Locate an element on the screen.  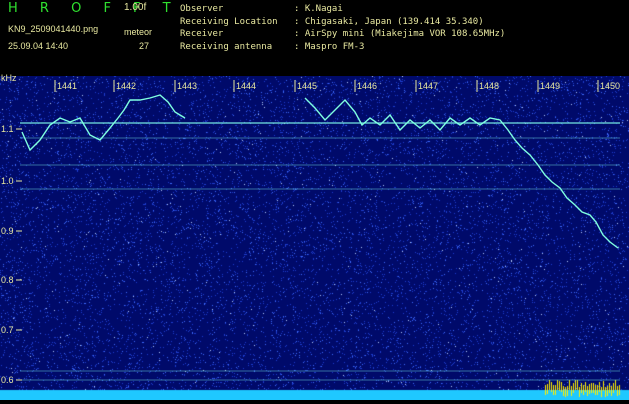
minute-tick-label: 1444 is located at coordinates (246, 86).